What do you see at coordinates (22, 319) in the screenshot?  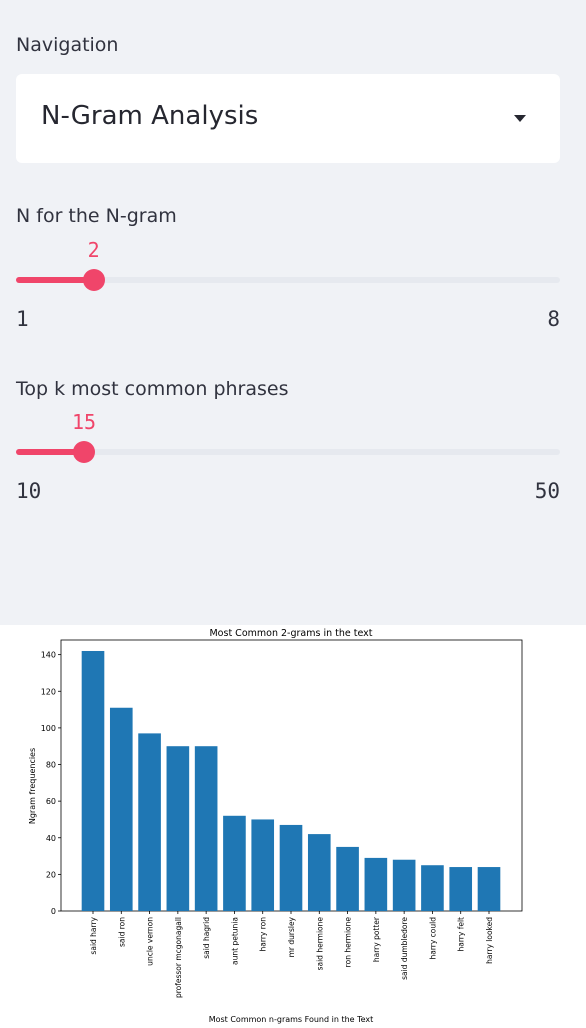 I see `n-slider-min: 1` at bounding box center [22, 319].